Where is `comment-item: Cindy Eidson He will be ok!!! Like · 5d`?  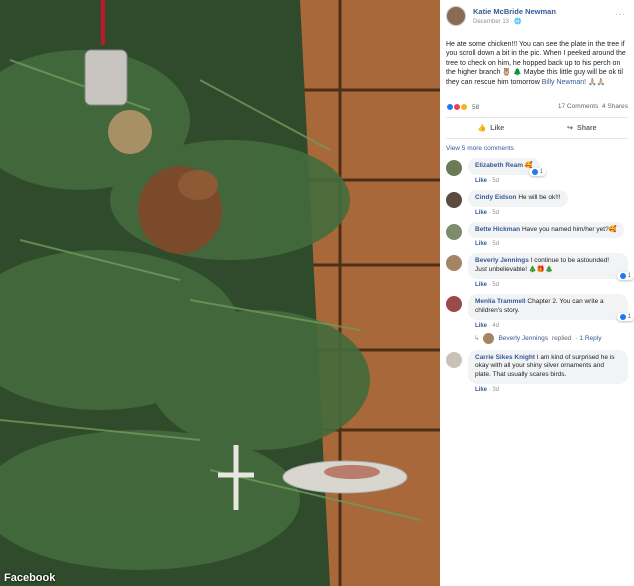 comment-item: Cindy Eidson He will be ok!!! Like · 5d is located at coordinates (537, 202).